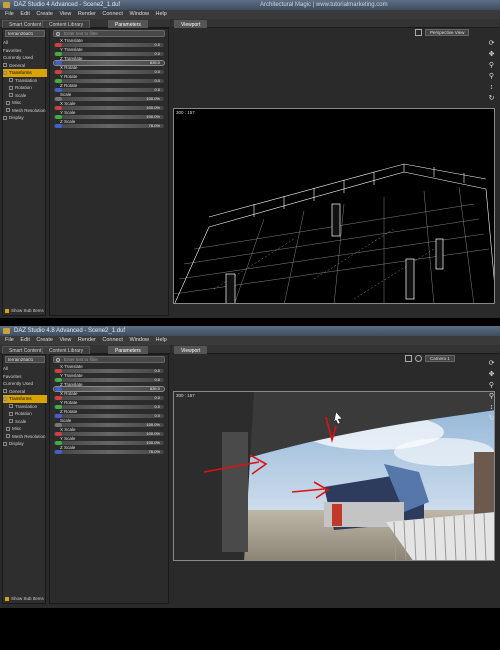  What do you see at coordinates (11, 421) in the screenshot?
I see `folder-icon` at bounding box center [11, 421].